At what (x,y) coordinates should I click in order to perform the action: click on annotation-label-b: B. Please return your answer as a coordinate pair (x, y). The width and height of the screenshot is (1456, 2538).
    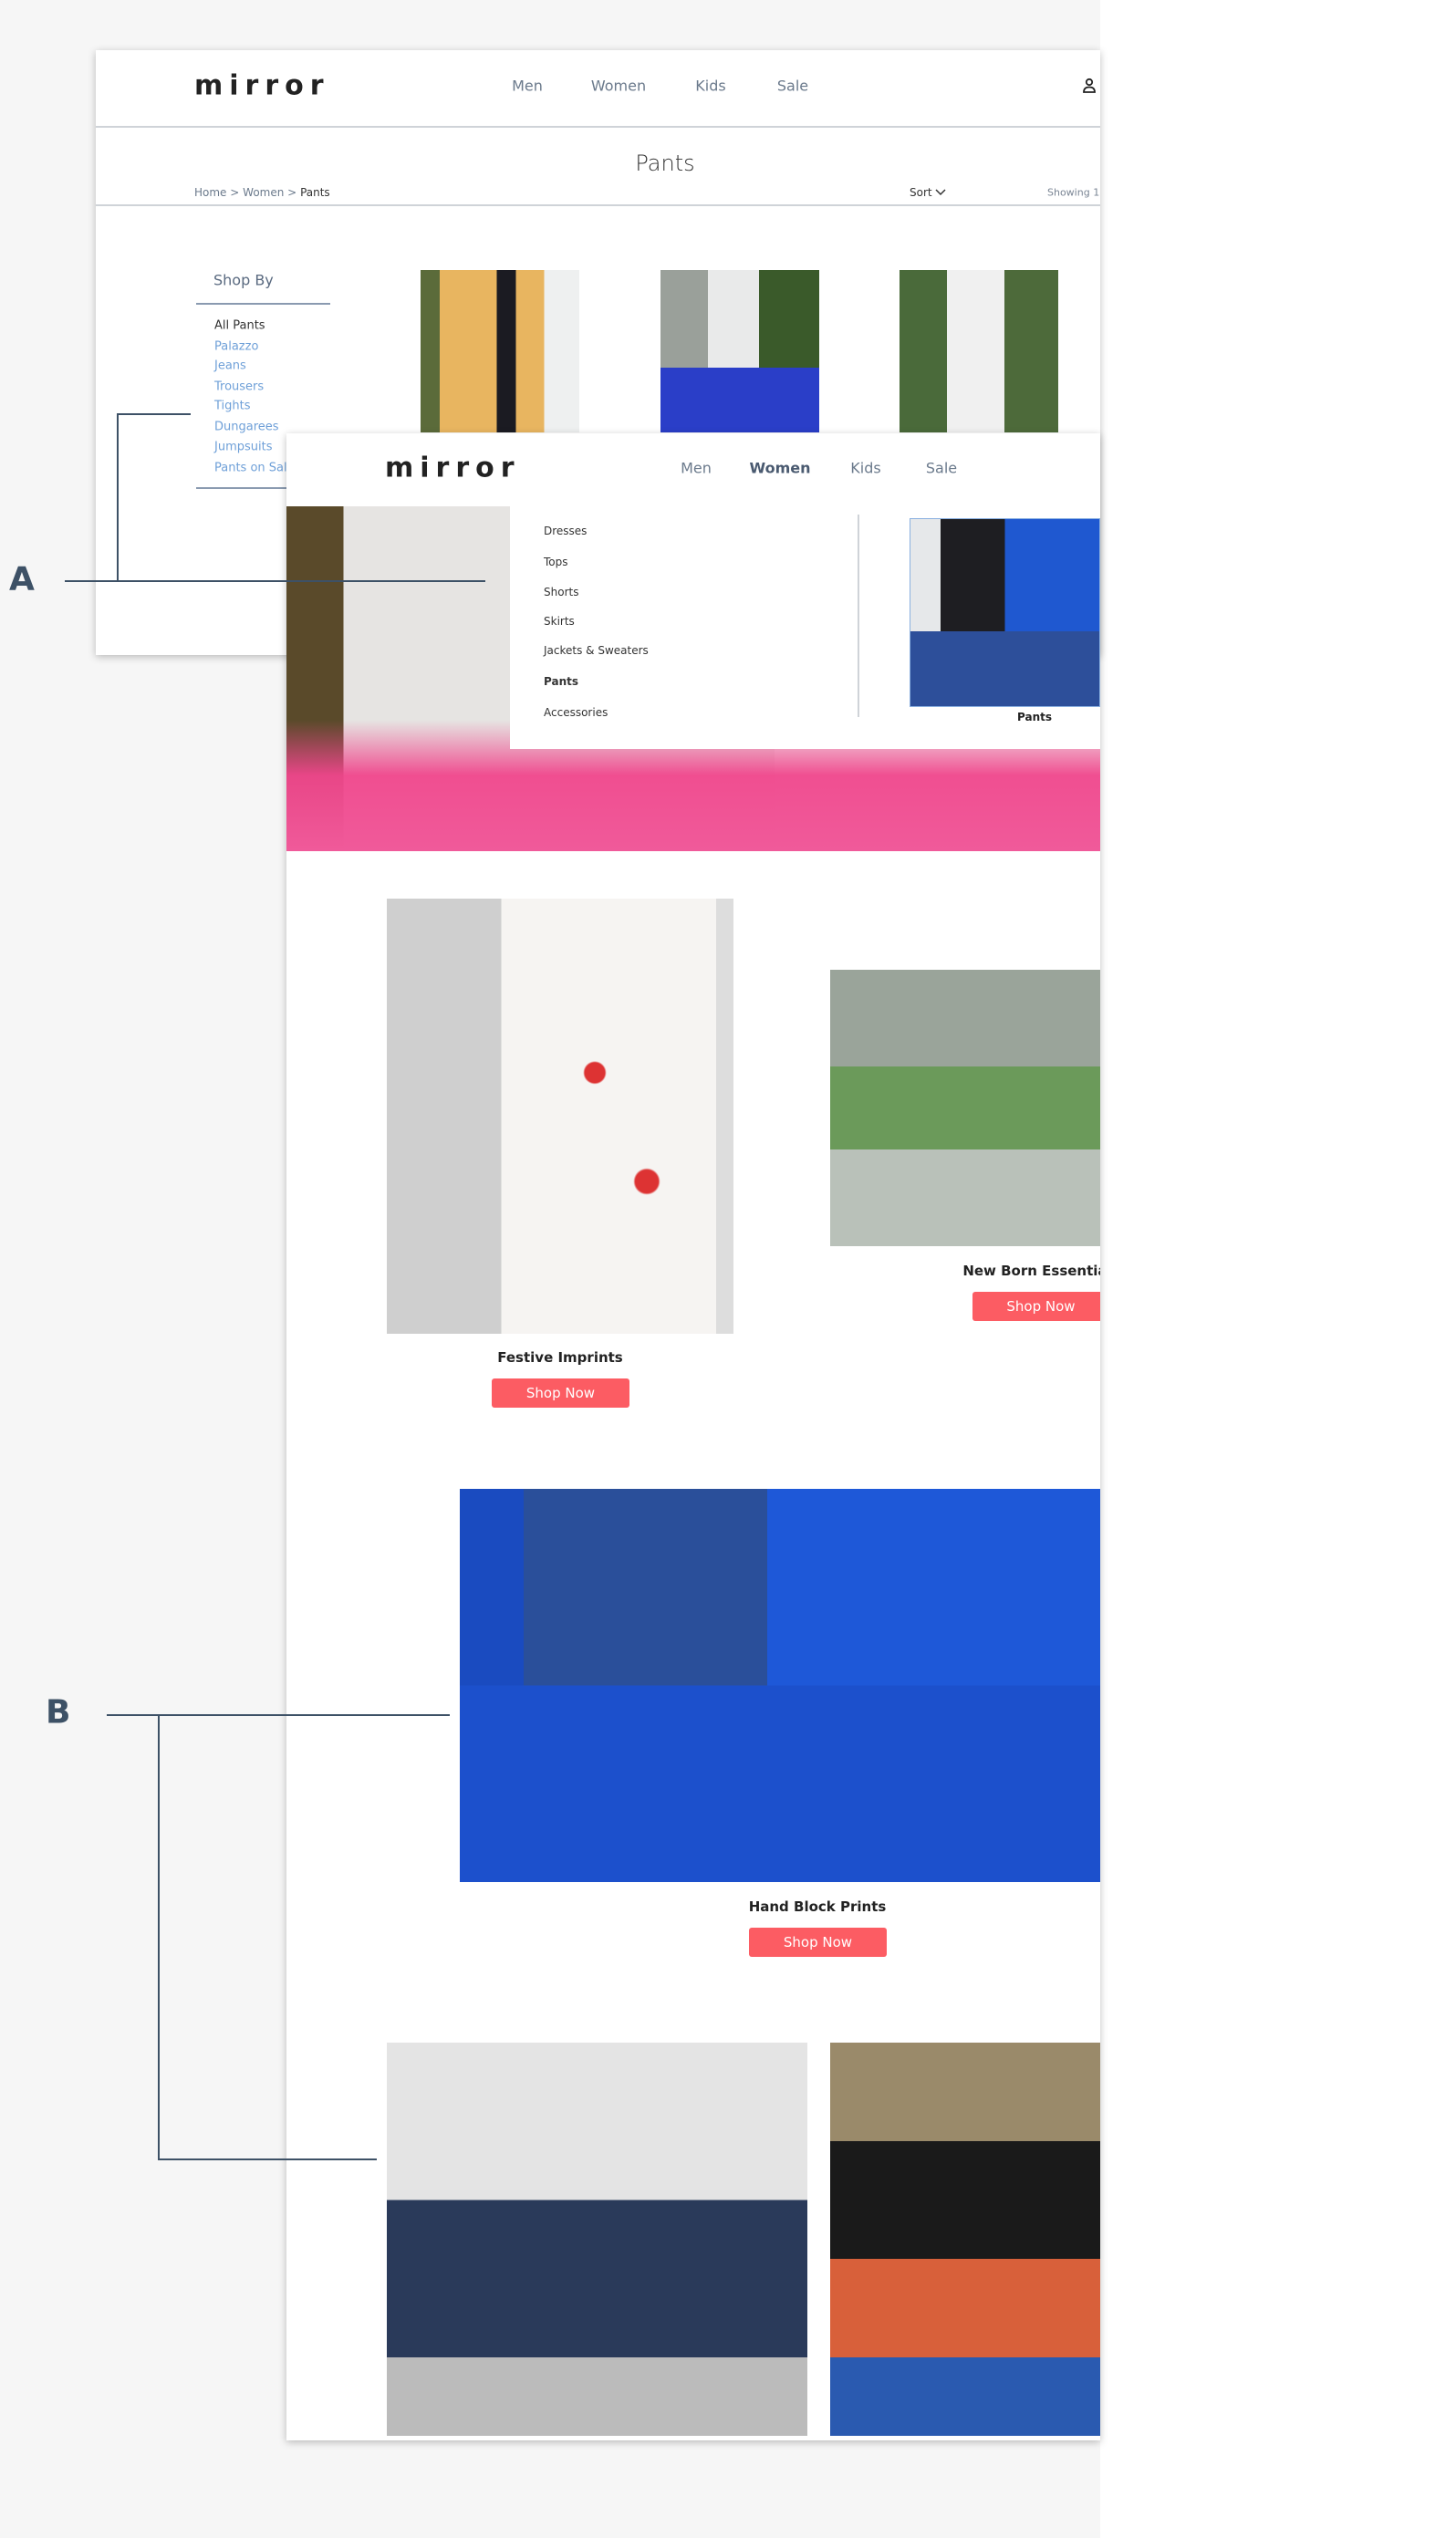
    Looking at the image, I should click on (58, 1712).